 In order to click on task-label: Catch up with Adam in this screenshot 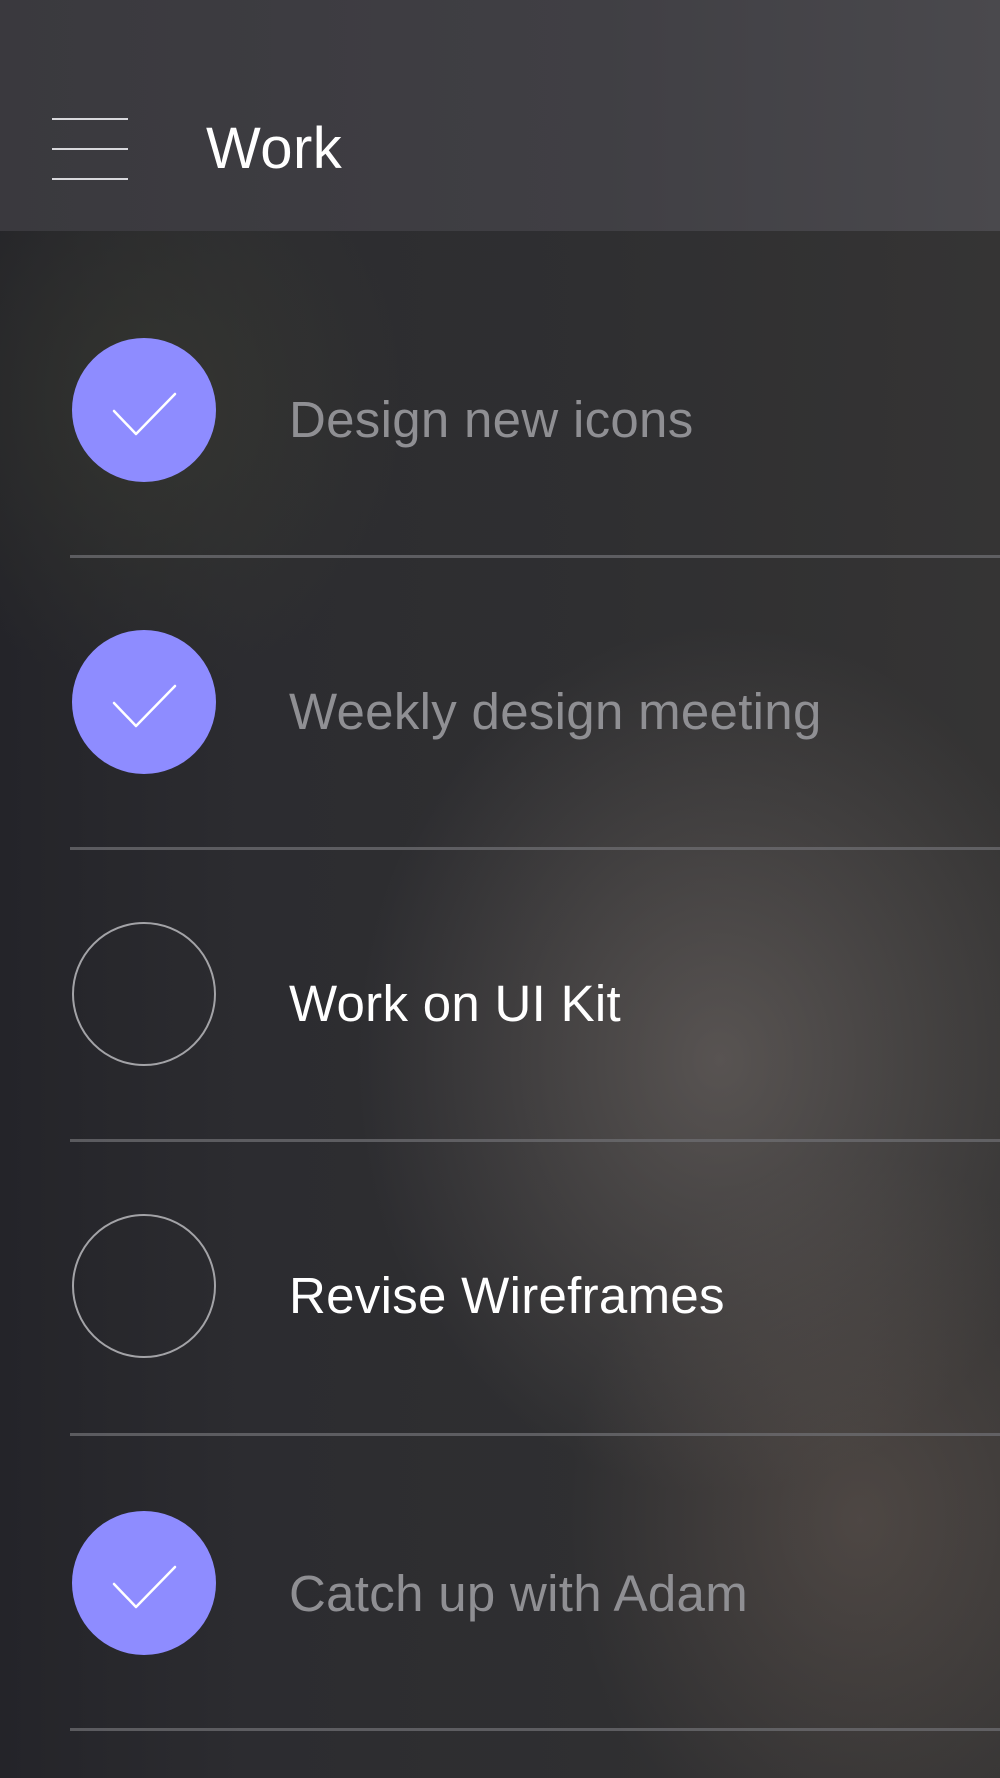, I will do `click(518, 1593)`.